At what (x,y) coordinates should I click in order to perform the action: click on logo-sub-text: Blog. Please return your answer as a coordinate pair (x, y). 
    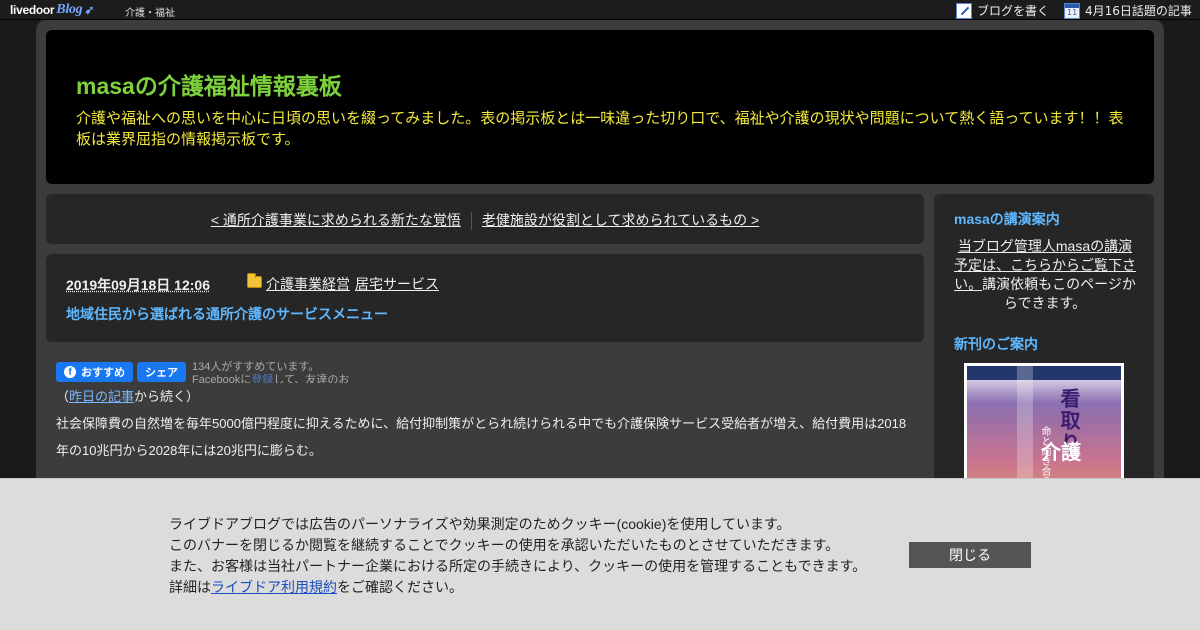
    Looking at the image, I should click on (69, 9).